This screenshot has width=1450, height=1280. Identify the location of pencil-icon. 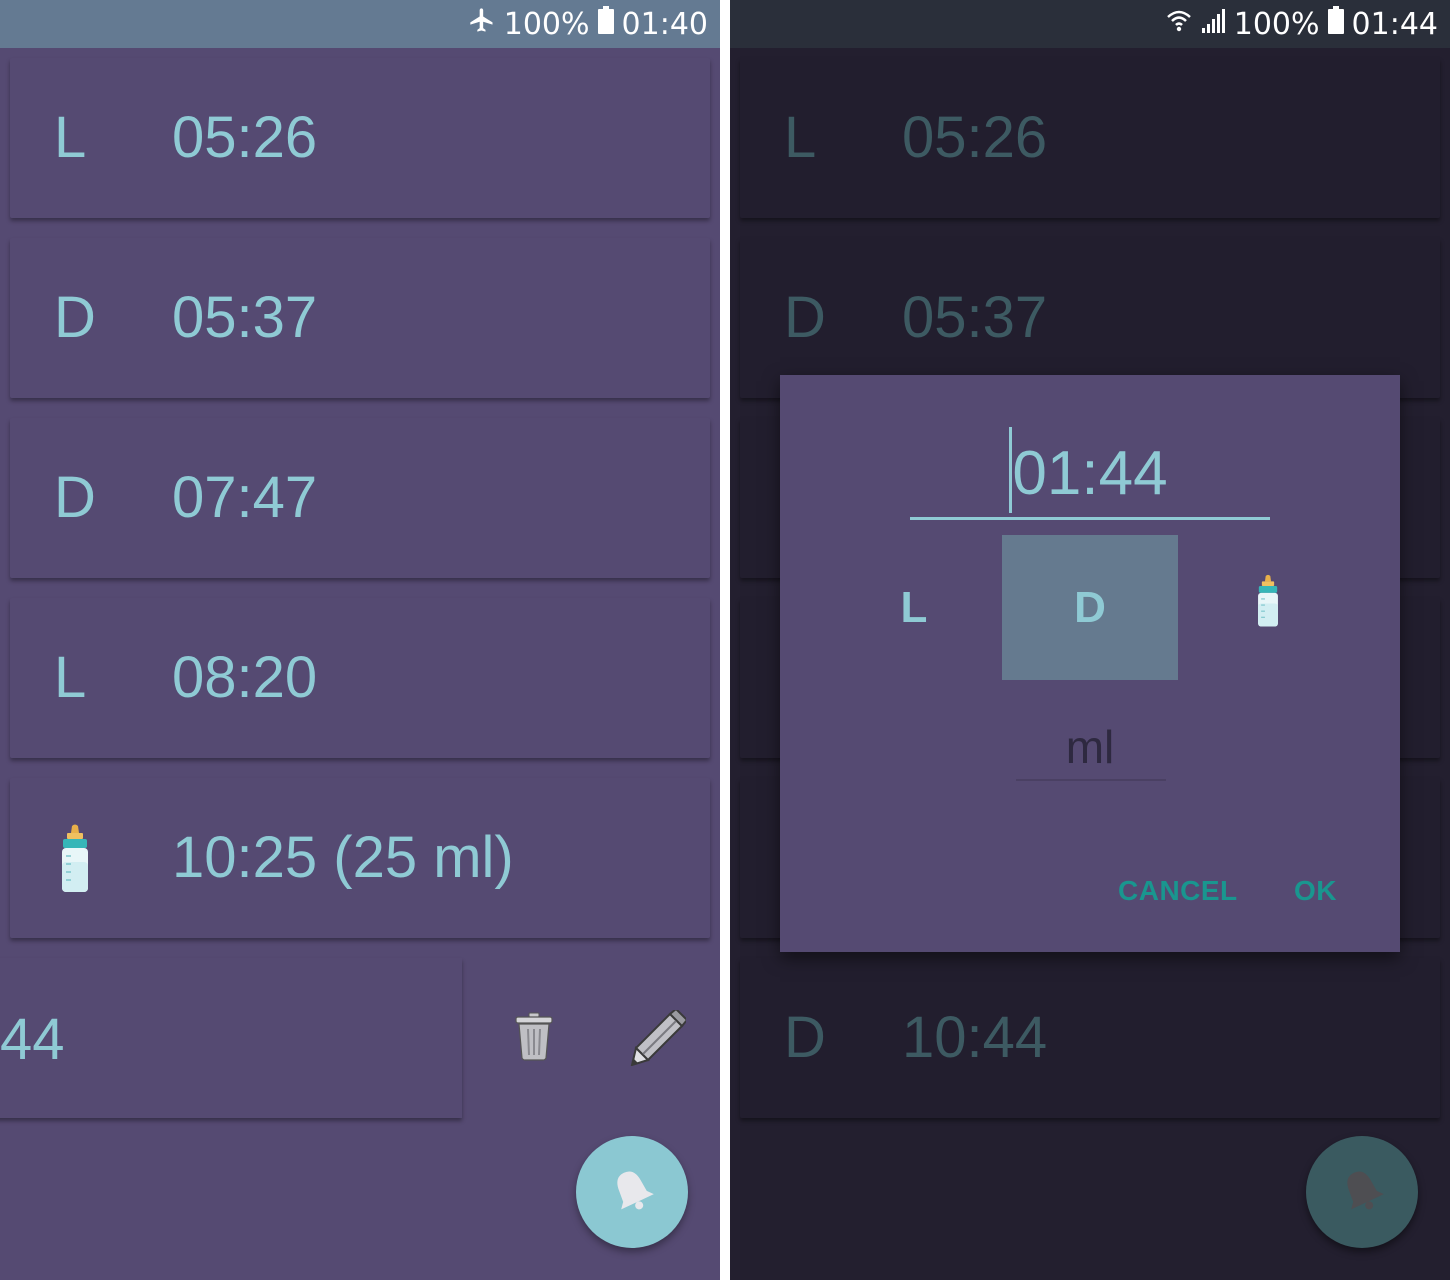
(659, 1038).